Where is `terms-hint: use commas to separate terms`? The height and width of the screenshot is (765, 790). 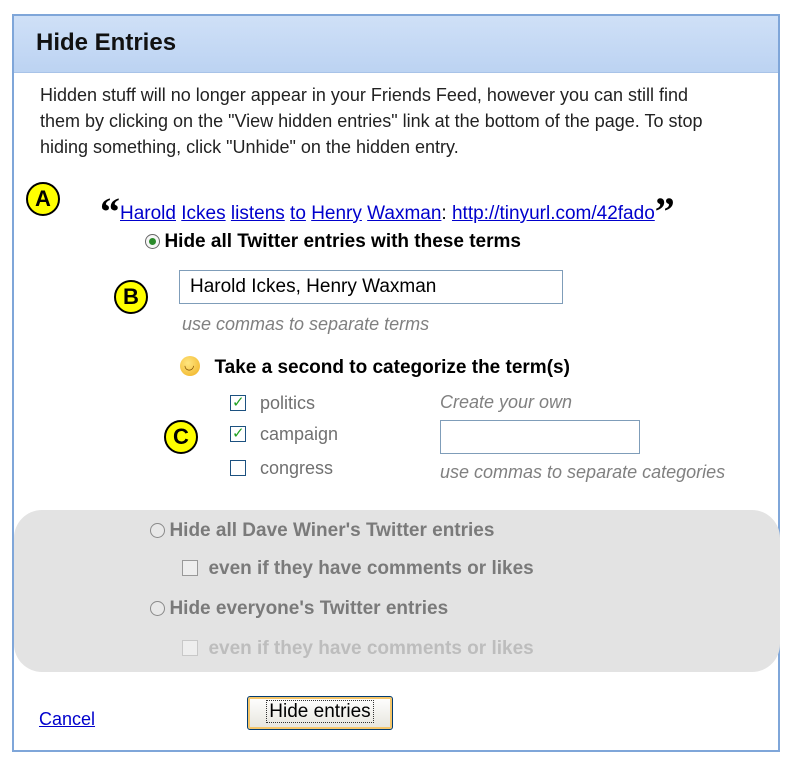
terms-hint: use commas to separate terms is located at coordinates (306, 324).